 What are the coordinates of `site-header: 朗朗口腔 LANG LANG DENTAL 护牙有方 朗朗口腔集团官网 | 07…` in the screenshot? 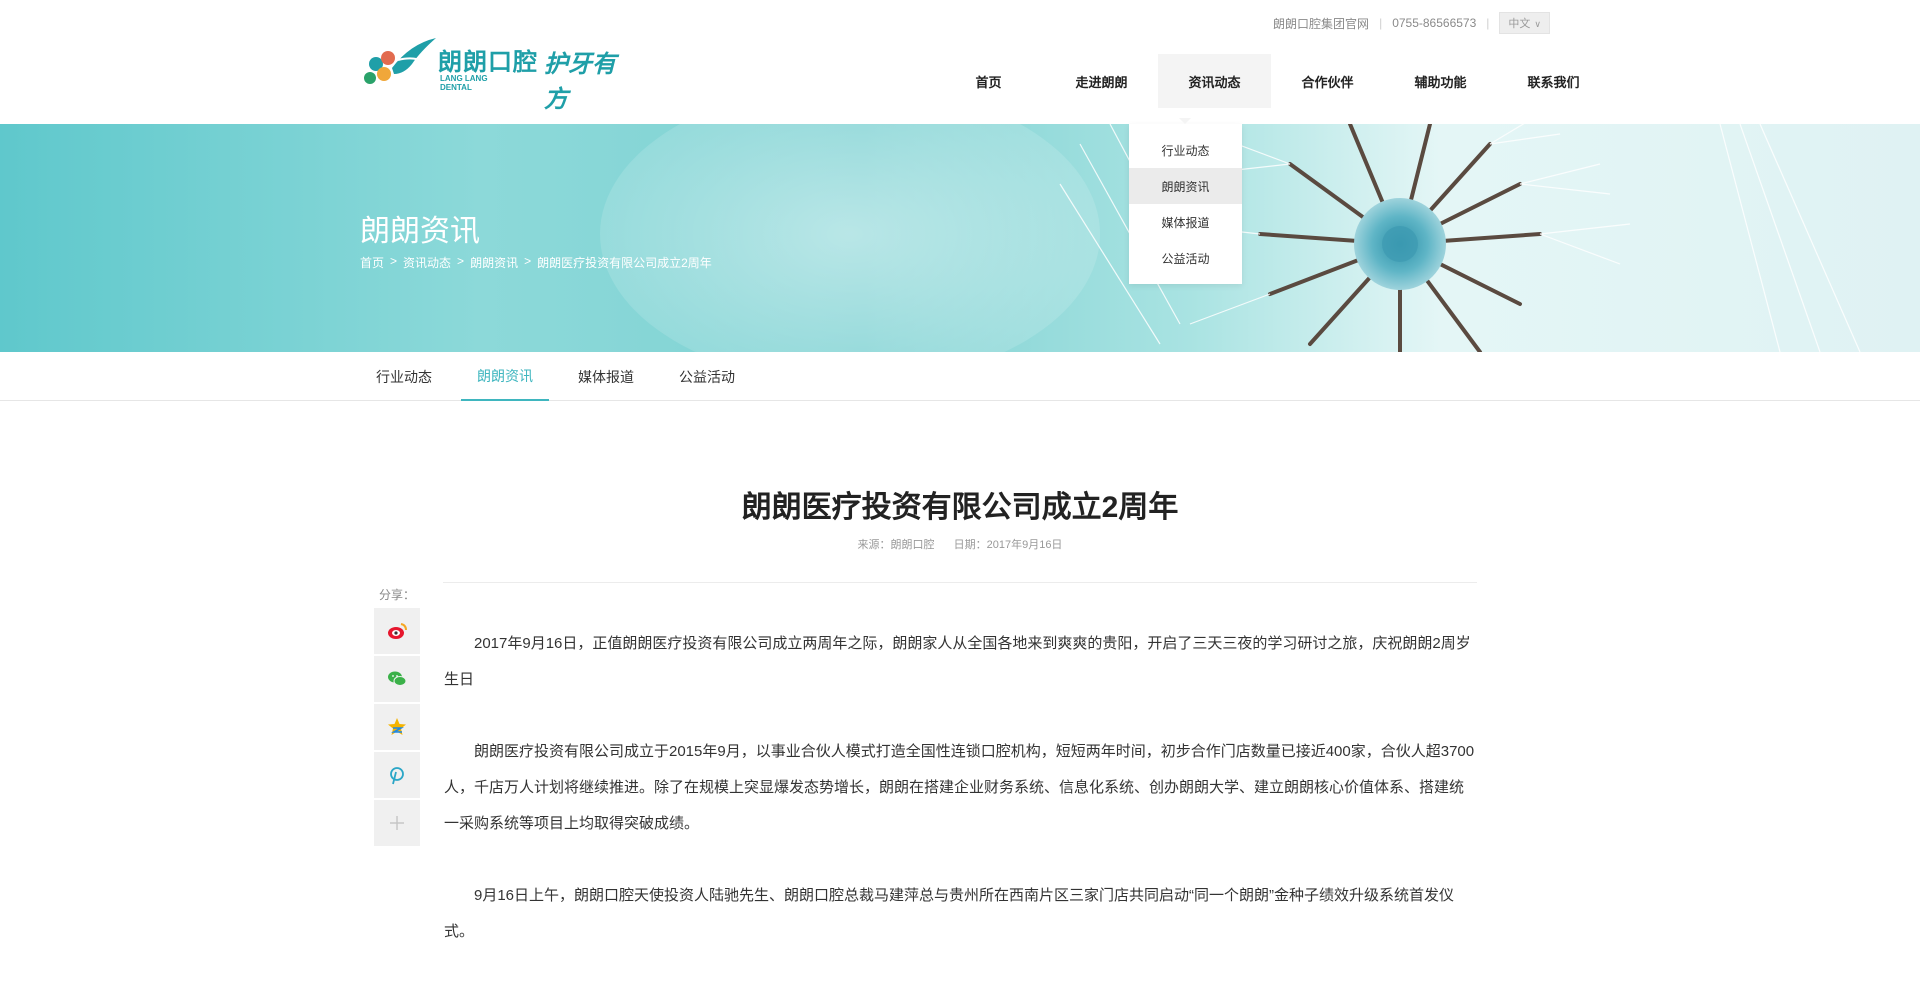 It's located at (960, 62).